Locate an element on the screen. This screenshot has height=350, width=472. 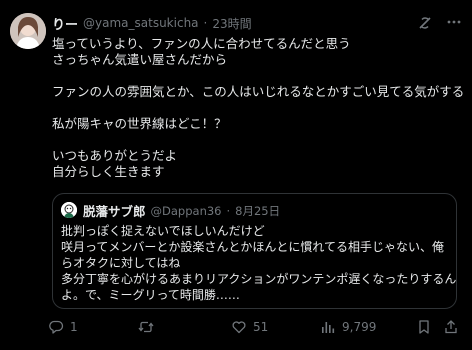
repost-button is located at coordinates (149, 327).